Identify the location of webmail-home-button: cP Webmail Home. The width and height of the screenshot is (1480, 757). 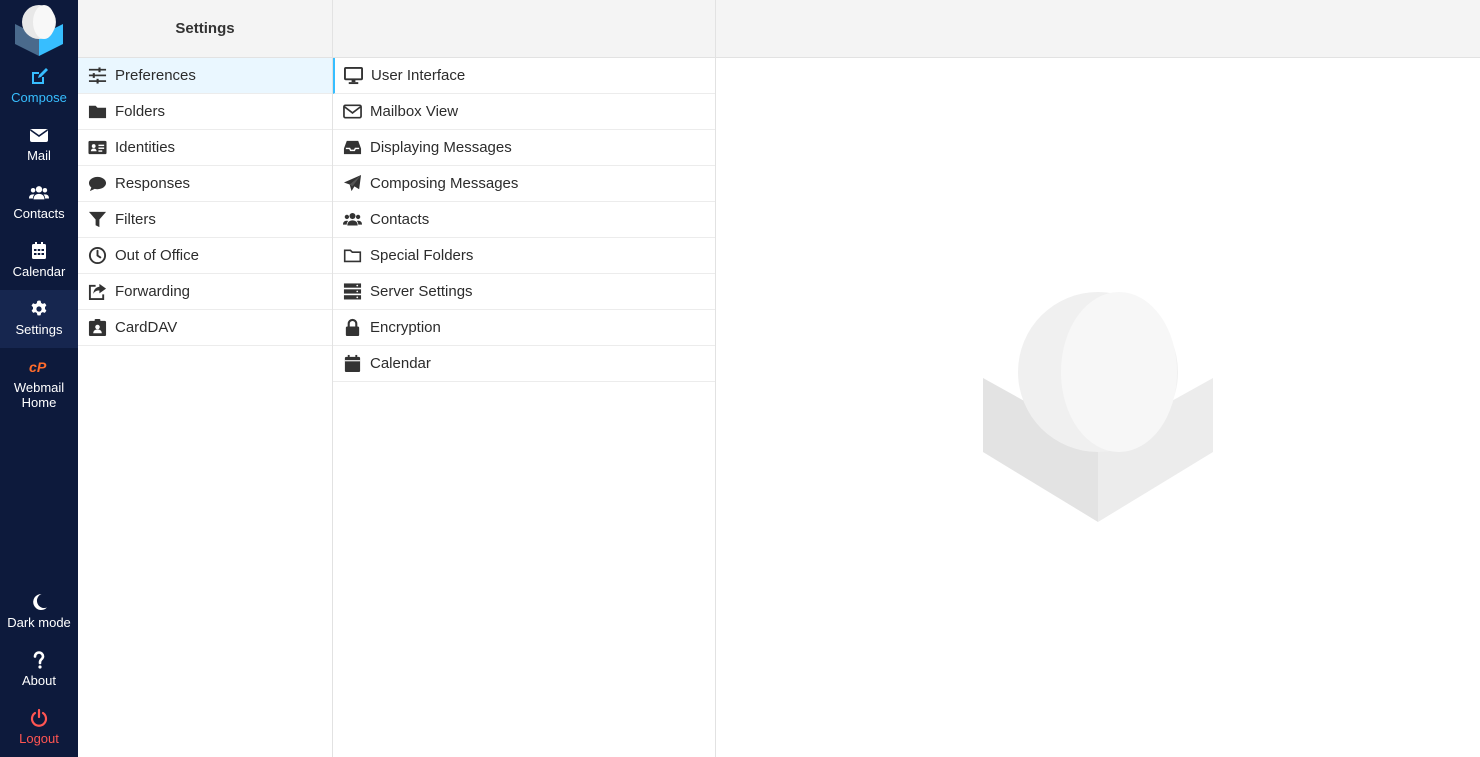
(39, 384).